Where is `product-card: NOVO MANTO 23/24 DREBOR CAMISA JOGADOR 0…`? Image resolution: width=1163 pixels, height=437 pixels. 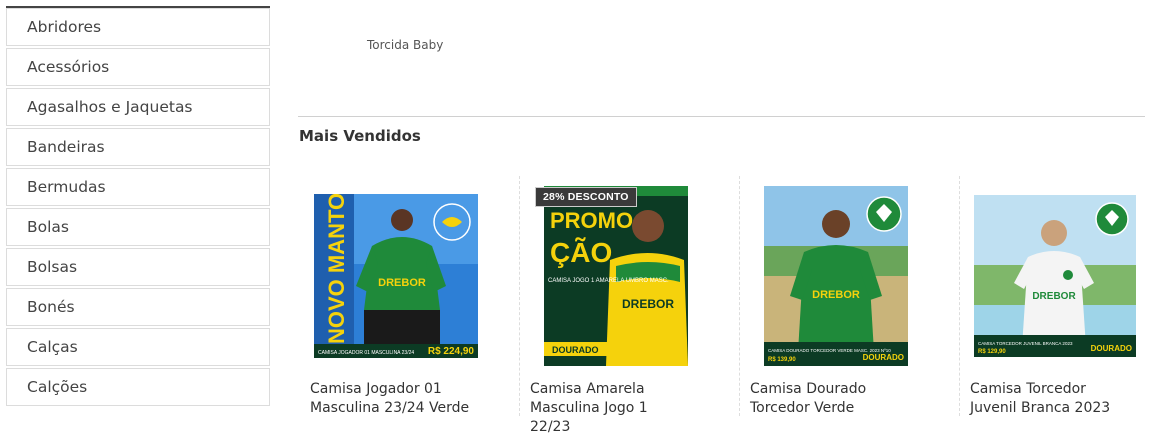 product-card: NOVO MANTO 23/24 DREBOR CAMISA JOGADOR 0… is located at coordinates (410, 296).